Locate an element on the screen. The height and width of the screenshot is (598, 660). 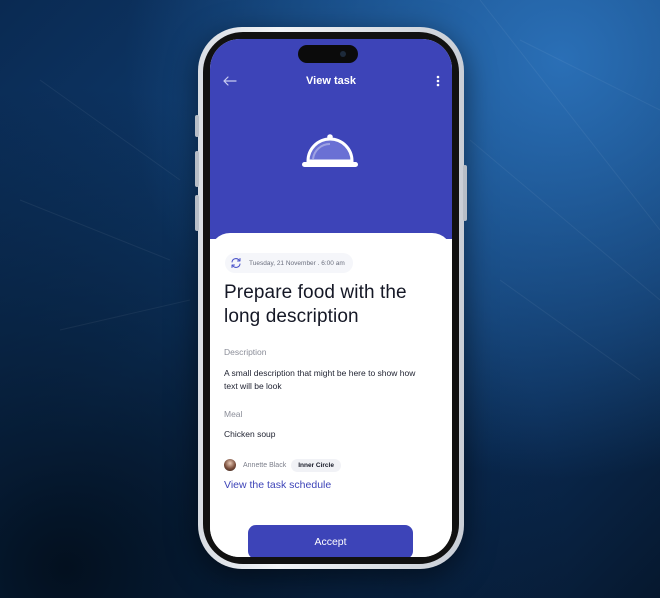
repeat-icon is located at coordinates (236, 263).